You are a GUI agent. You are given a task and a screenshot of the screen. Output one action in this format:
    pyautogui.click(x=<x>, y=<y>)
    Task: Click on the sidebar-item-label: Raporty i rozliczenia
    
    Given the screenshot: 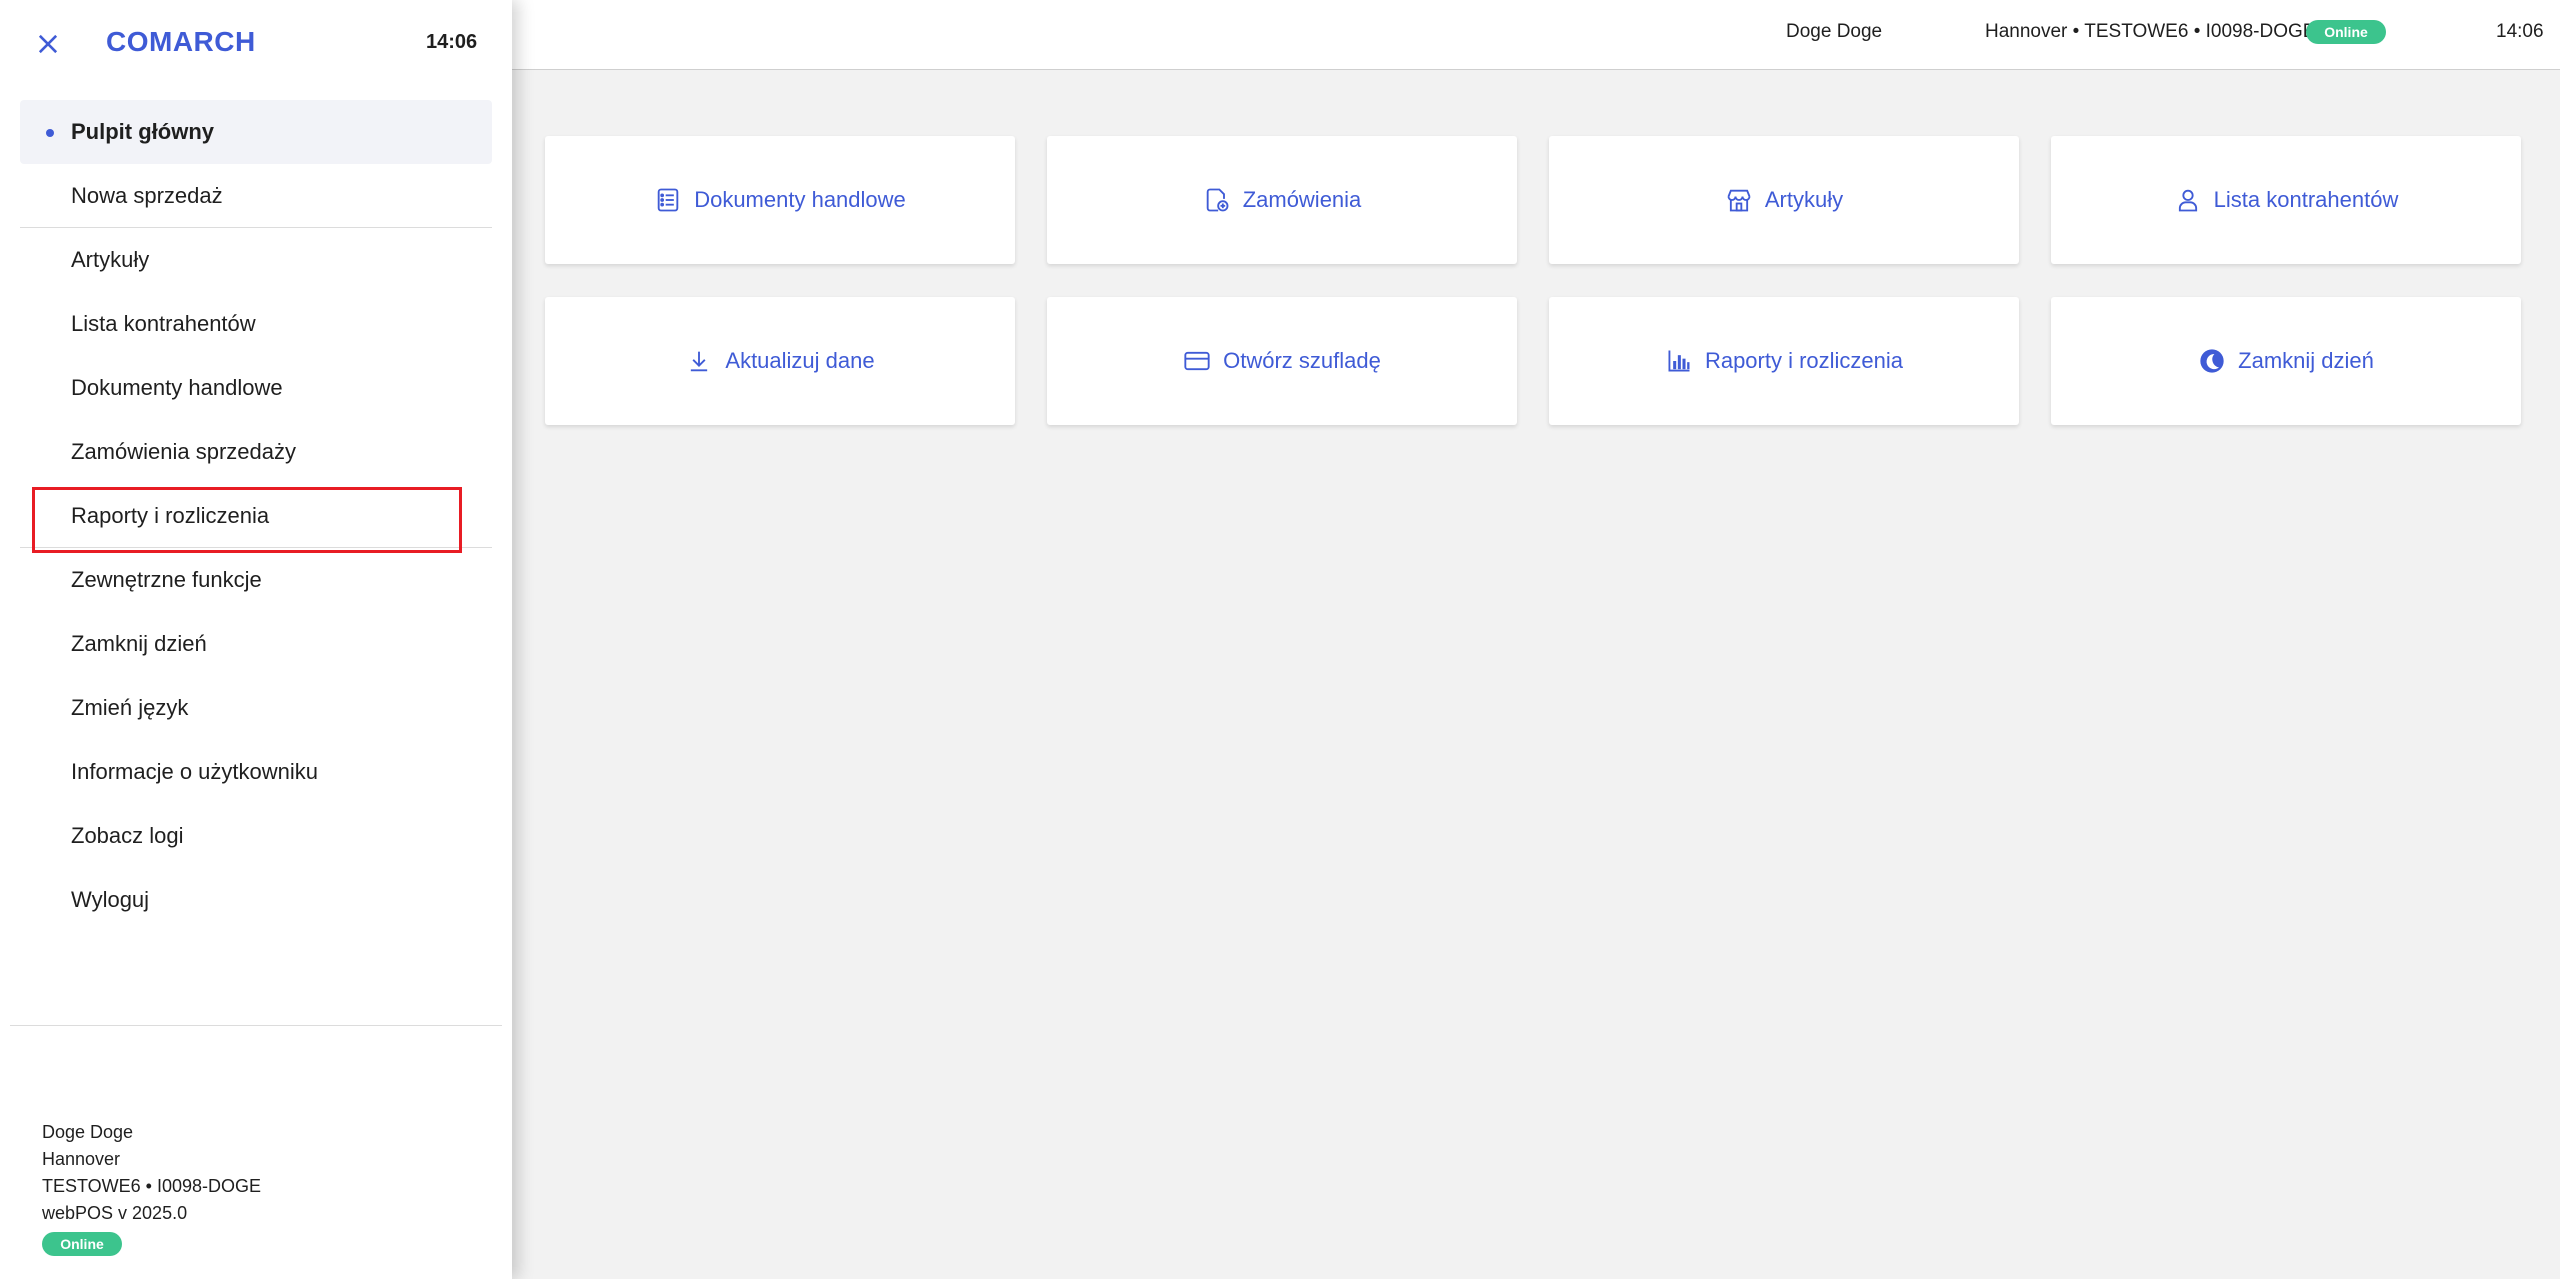 What is the action you would take?
    pyautogui.click(x=170, y=515)
    